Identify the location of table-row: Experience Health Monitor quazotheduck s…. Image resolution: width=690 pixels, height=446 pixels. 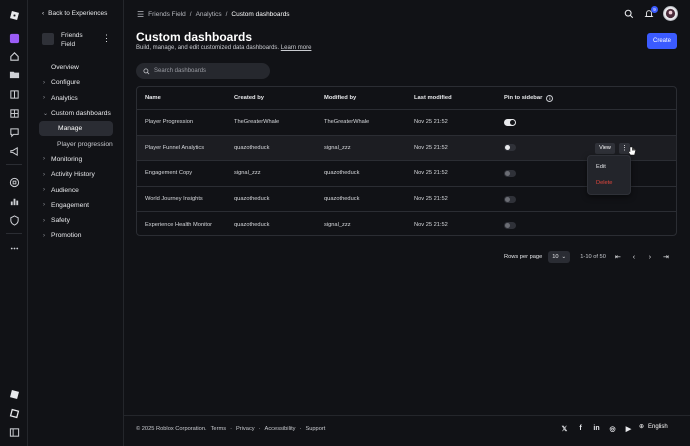
(406, 225).